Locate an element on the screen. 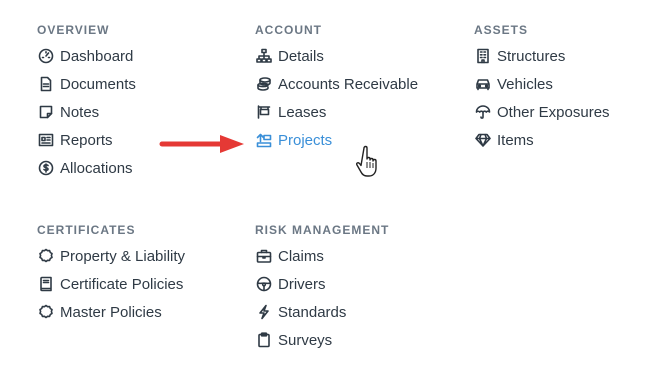  nav-item-label: Structures is located at coordinates (531, 56).